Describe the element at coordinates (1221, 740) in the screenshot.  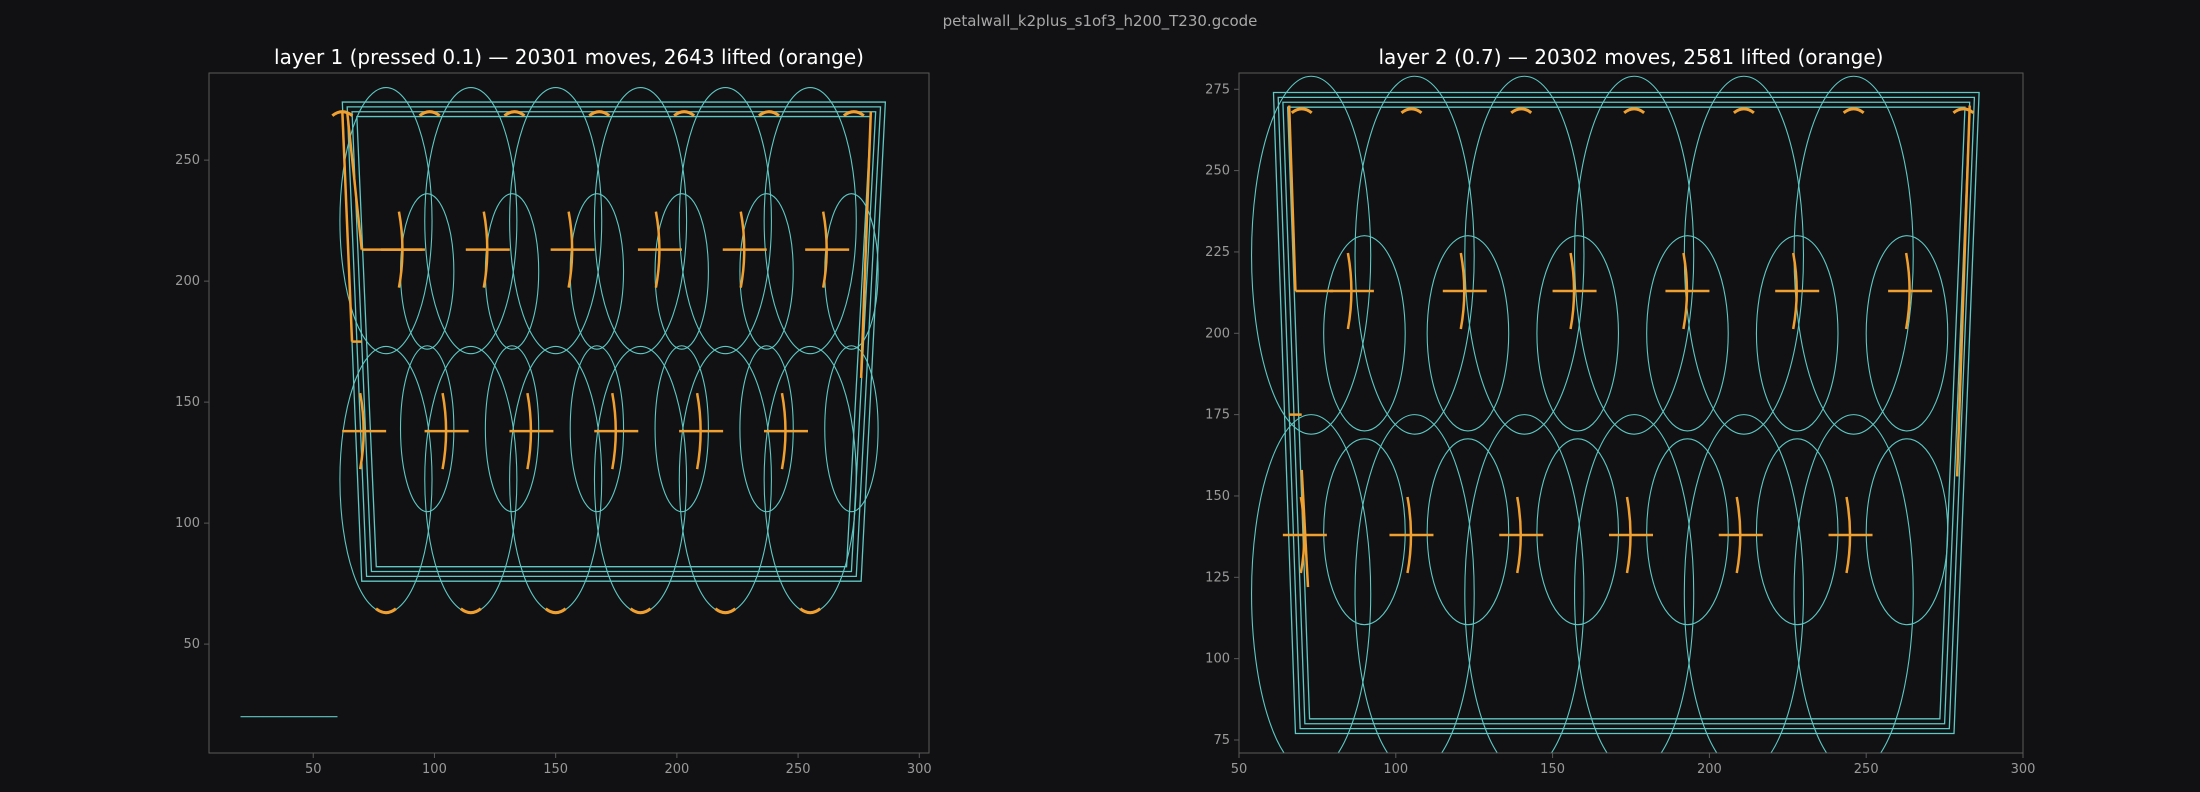
I see `y-tick-label: 75` at that location.